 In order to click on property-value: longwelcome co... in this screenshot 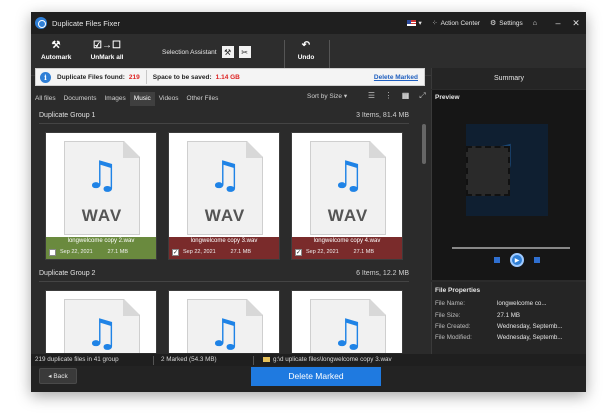, I will do `click(522, 303)`.